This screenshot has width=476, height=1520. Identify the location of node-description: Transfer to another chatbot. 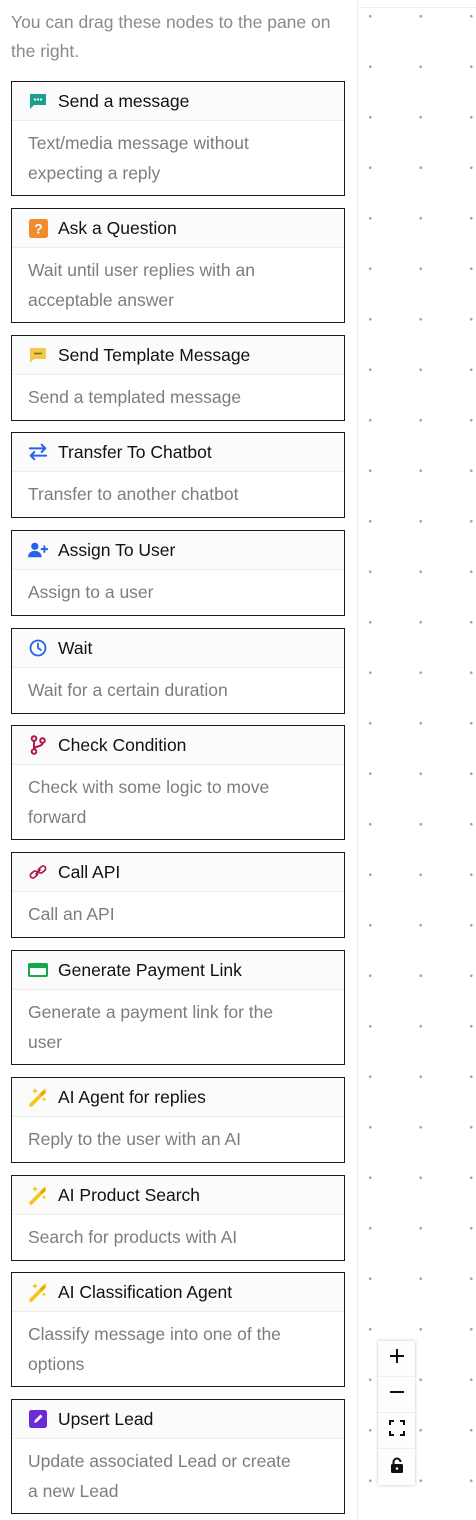
(133, 494).